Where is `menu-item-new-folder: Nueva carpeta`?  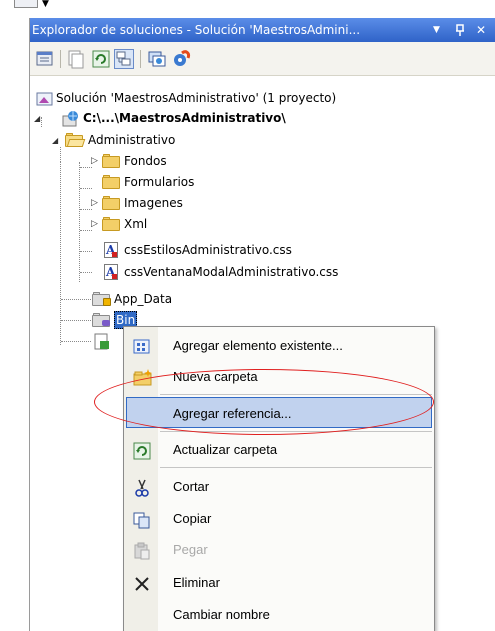 menu-item-new-folder: Nueva carpeta is located at coordinates (279, 376).